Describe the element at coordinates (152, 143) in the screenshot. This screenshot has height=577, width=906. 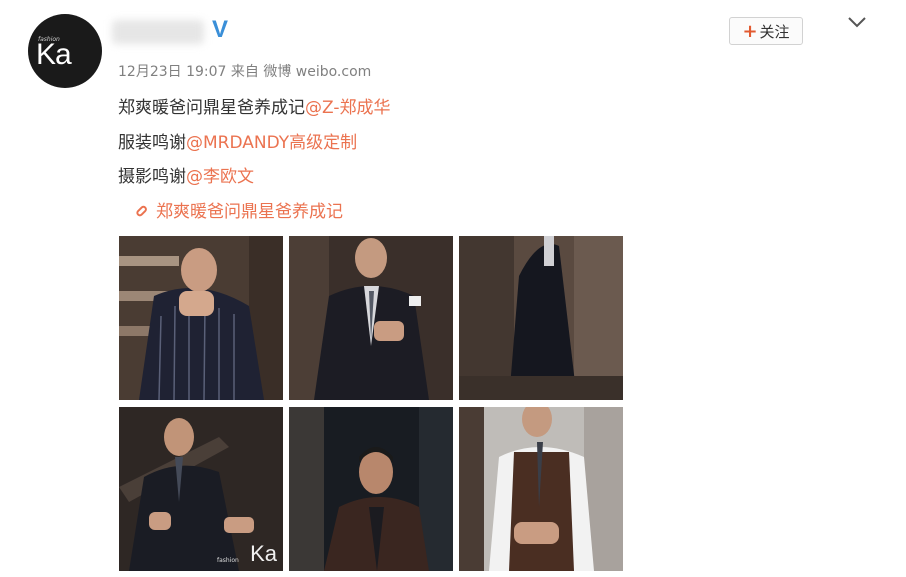
I see `post-text: 服装鸣谢` at that location.